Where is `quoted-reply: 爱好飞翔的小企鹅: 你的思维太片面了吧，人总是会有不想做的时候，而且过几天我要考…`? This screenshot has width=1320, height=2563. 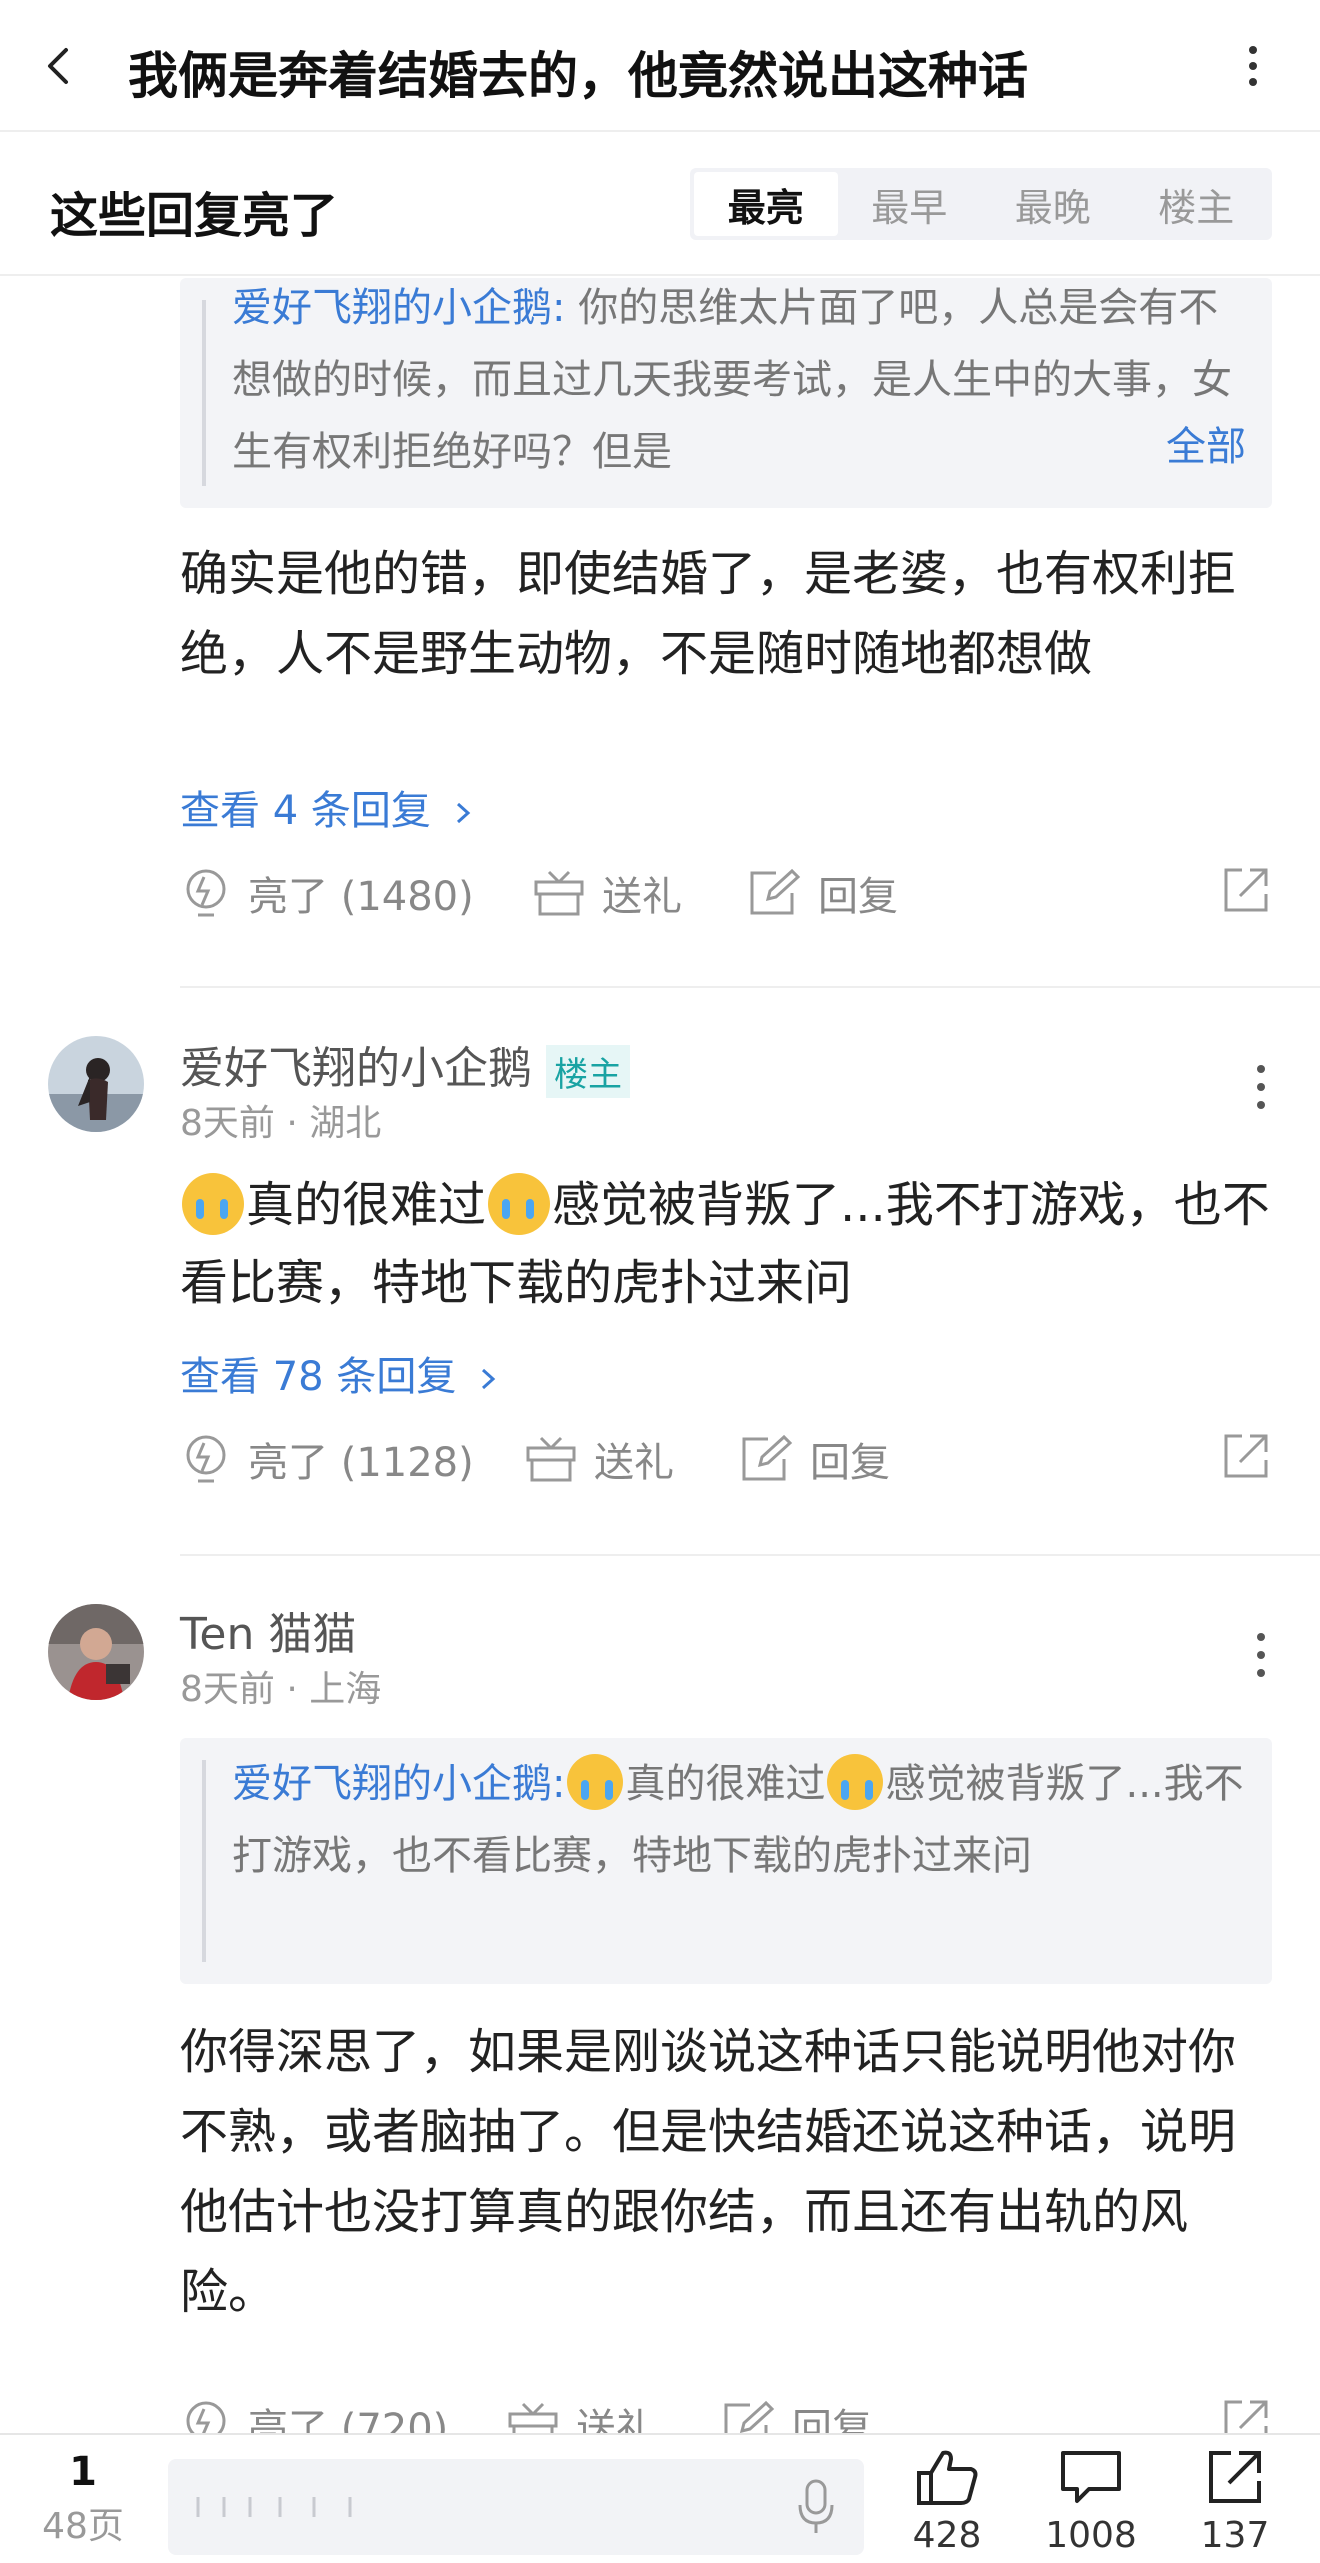 quoted-reply: 爱好飞翔的小企鹅: 你的思维太片面了吧，人总是会有不想做的时候，而且过几天我要考… is located at coordinates (726, 393).